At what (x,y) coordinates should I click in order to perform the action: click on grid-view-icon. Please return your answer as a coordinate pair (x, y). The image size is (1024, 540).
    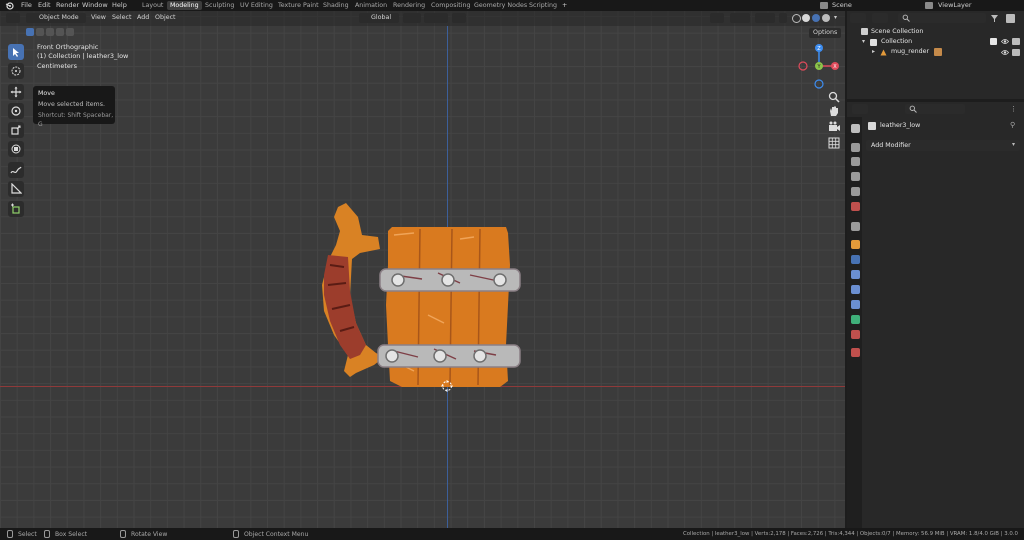
    Looking at the image, I should click on (834, 143).